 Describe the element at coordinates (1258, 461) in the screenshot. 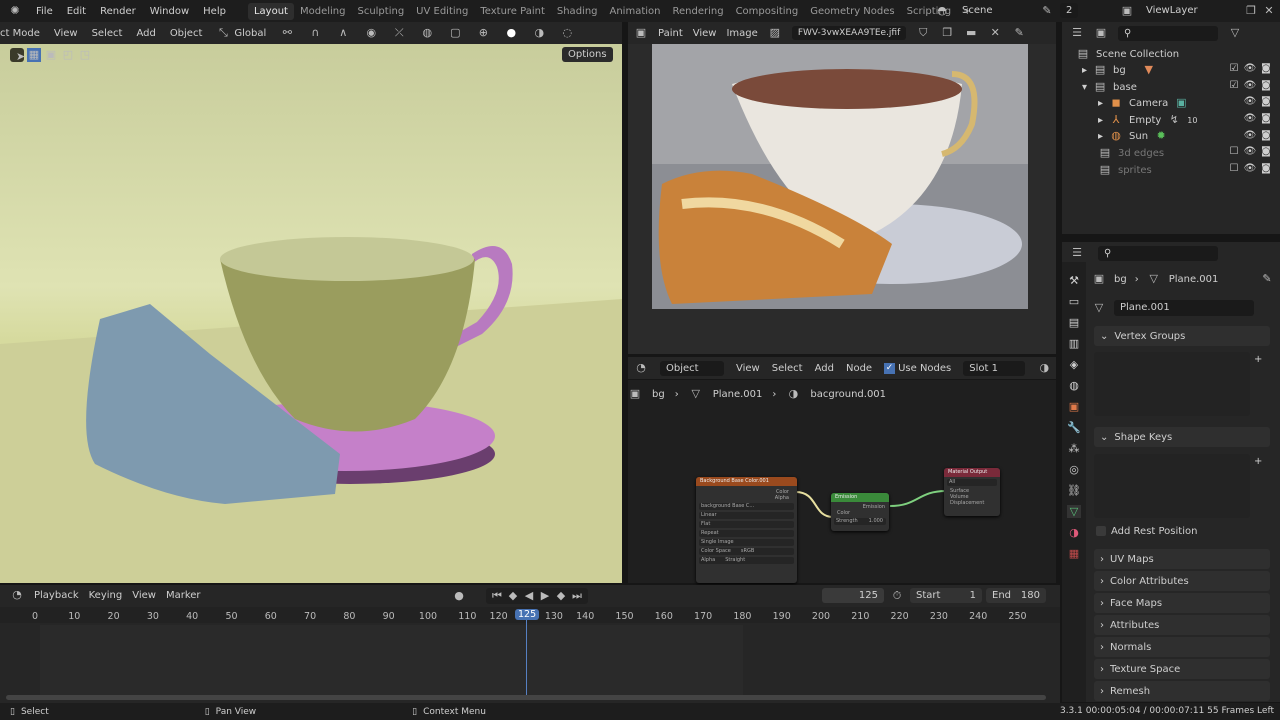

I see `add-shape-key-button: +` at that location.